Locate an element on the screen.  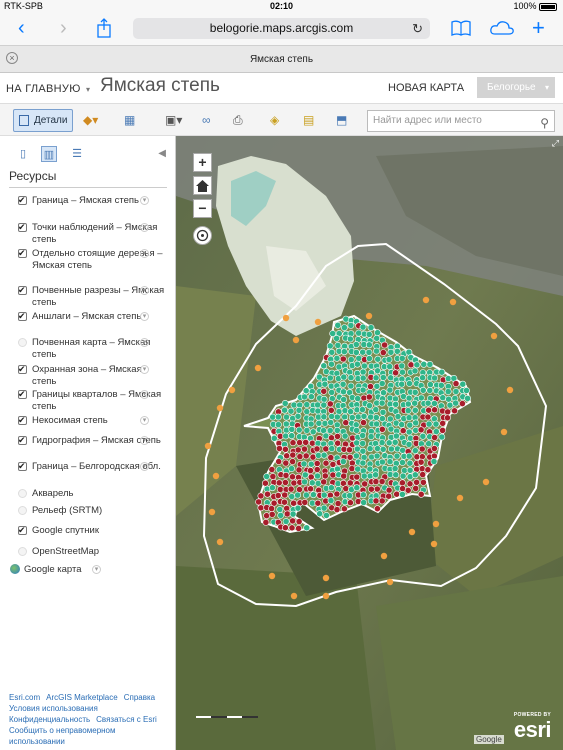
directions-icon: ◈ is located at coordinates (274, 120).